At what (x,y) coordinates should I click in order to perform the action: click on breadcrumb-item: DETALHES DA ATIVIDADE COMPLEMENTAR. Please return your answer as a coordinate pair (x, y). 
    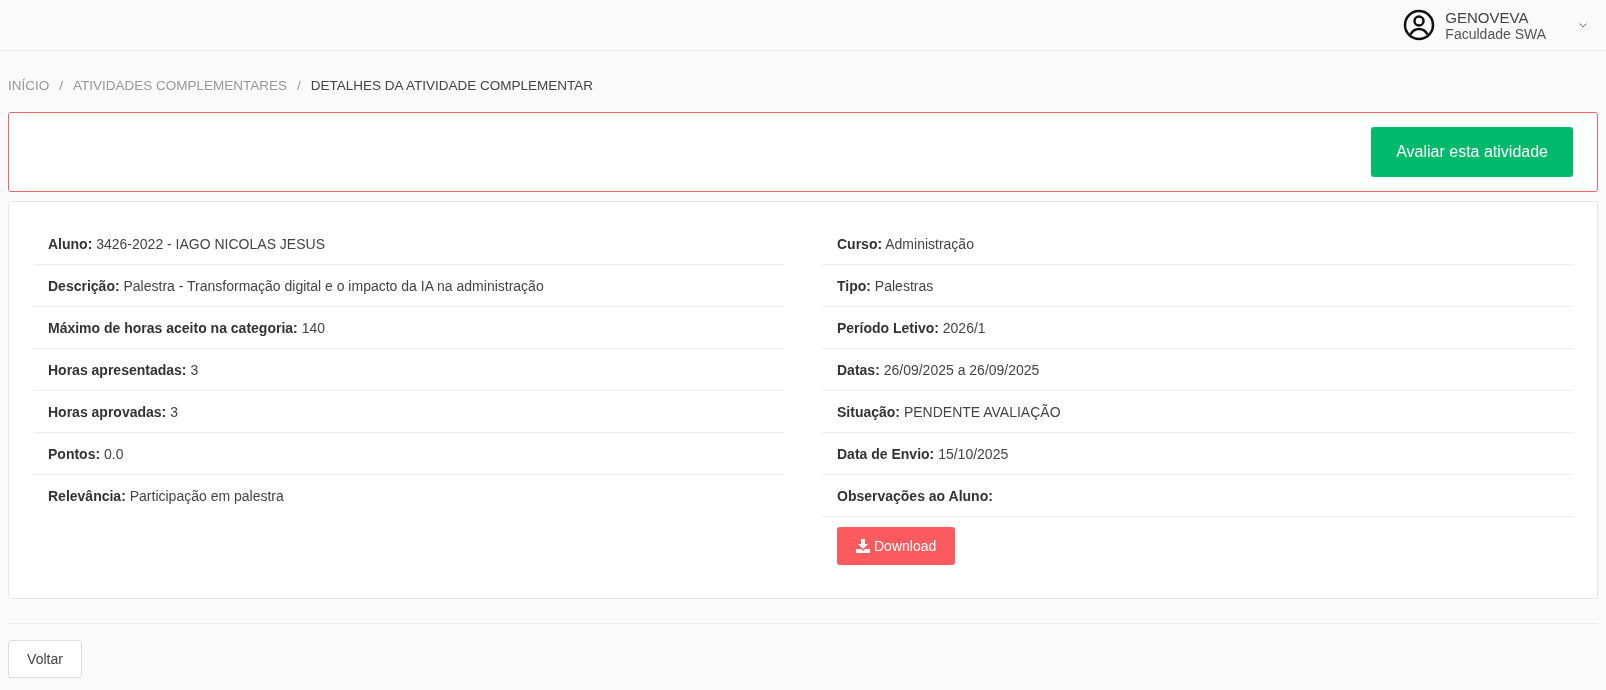
    Looking at the image, I should click on (451, 85).